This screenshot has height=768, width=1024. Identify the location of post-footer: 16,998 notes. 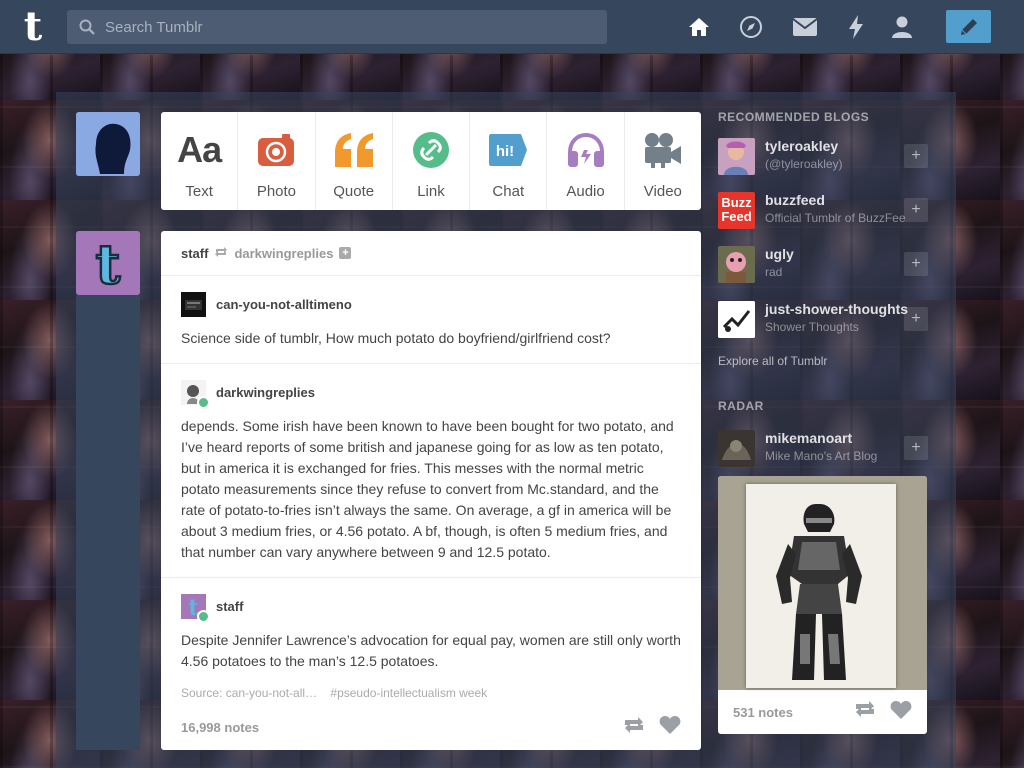
(431, 727).